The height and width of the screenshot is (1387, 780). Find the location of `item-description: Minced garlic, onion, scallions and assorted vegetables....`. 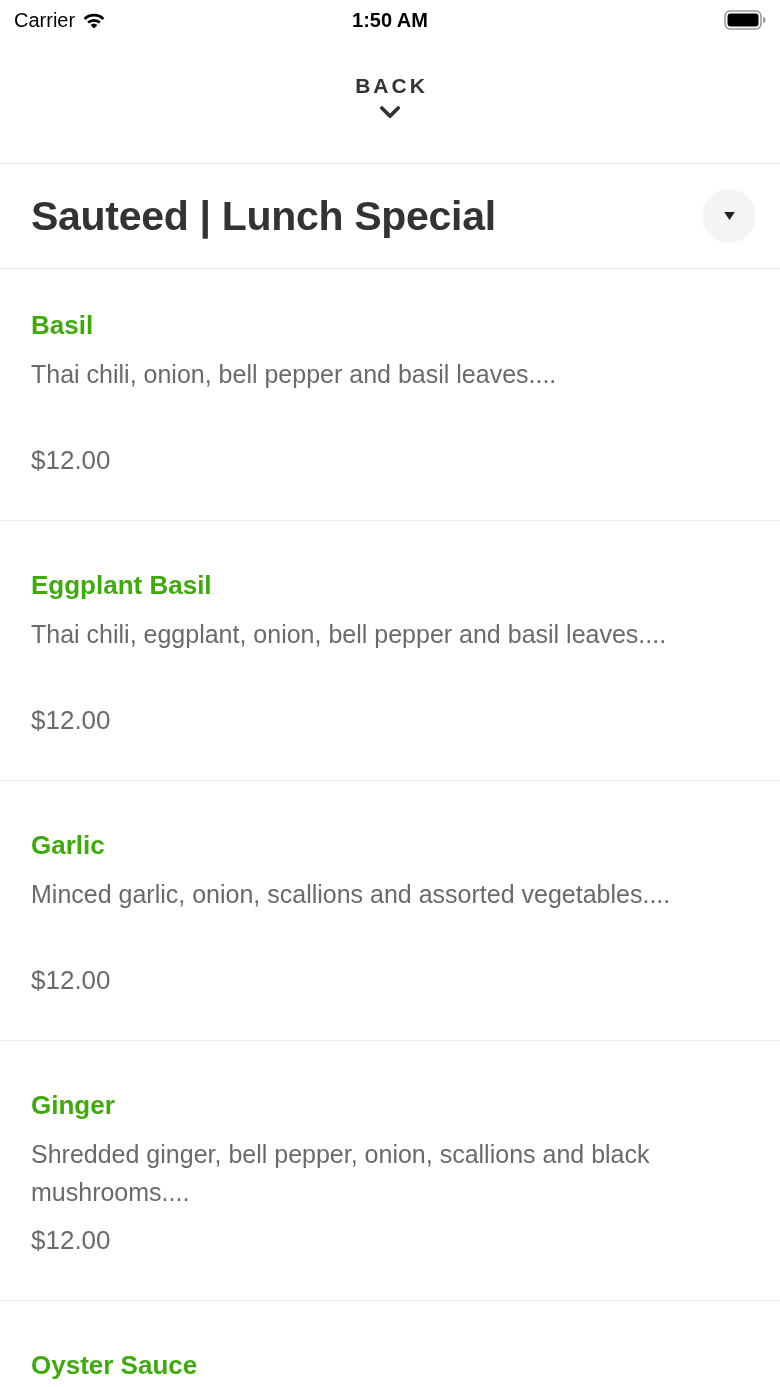

item-description: Minced garlic, onion, scallions and assorted vegetables.... is located at coordinates (351, 894).